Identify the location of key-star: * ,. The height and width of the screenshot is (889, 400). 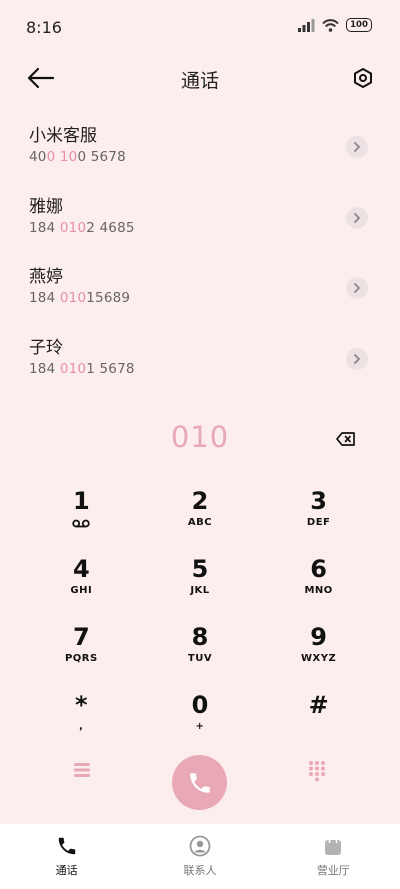
(81, 718).